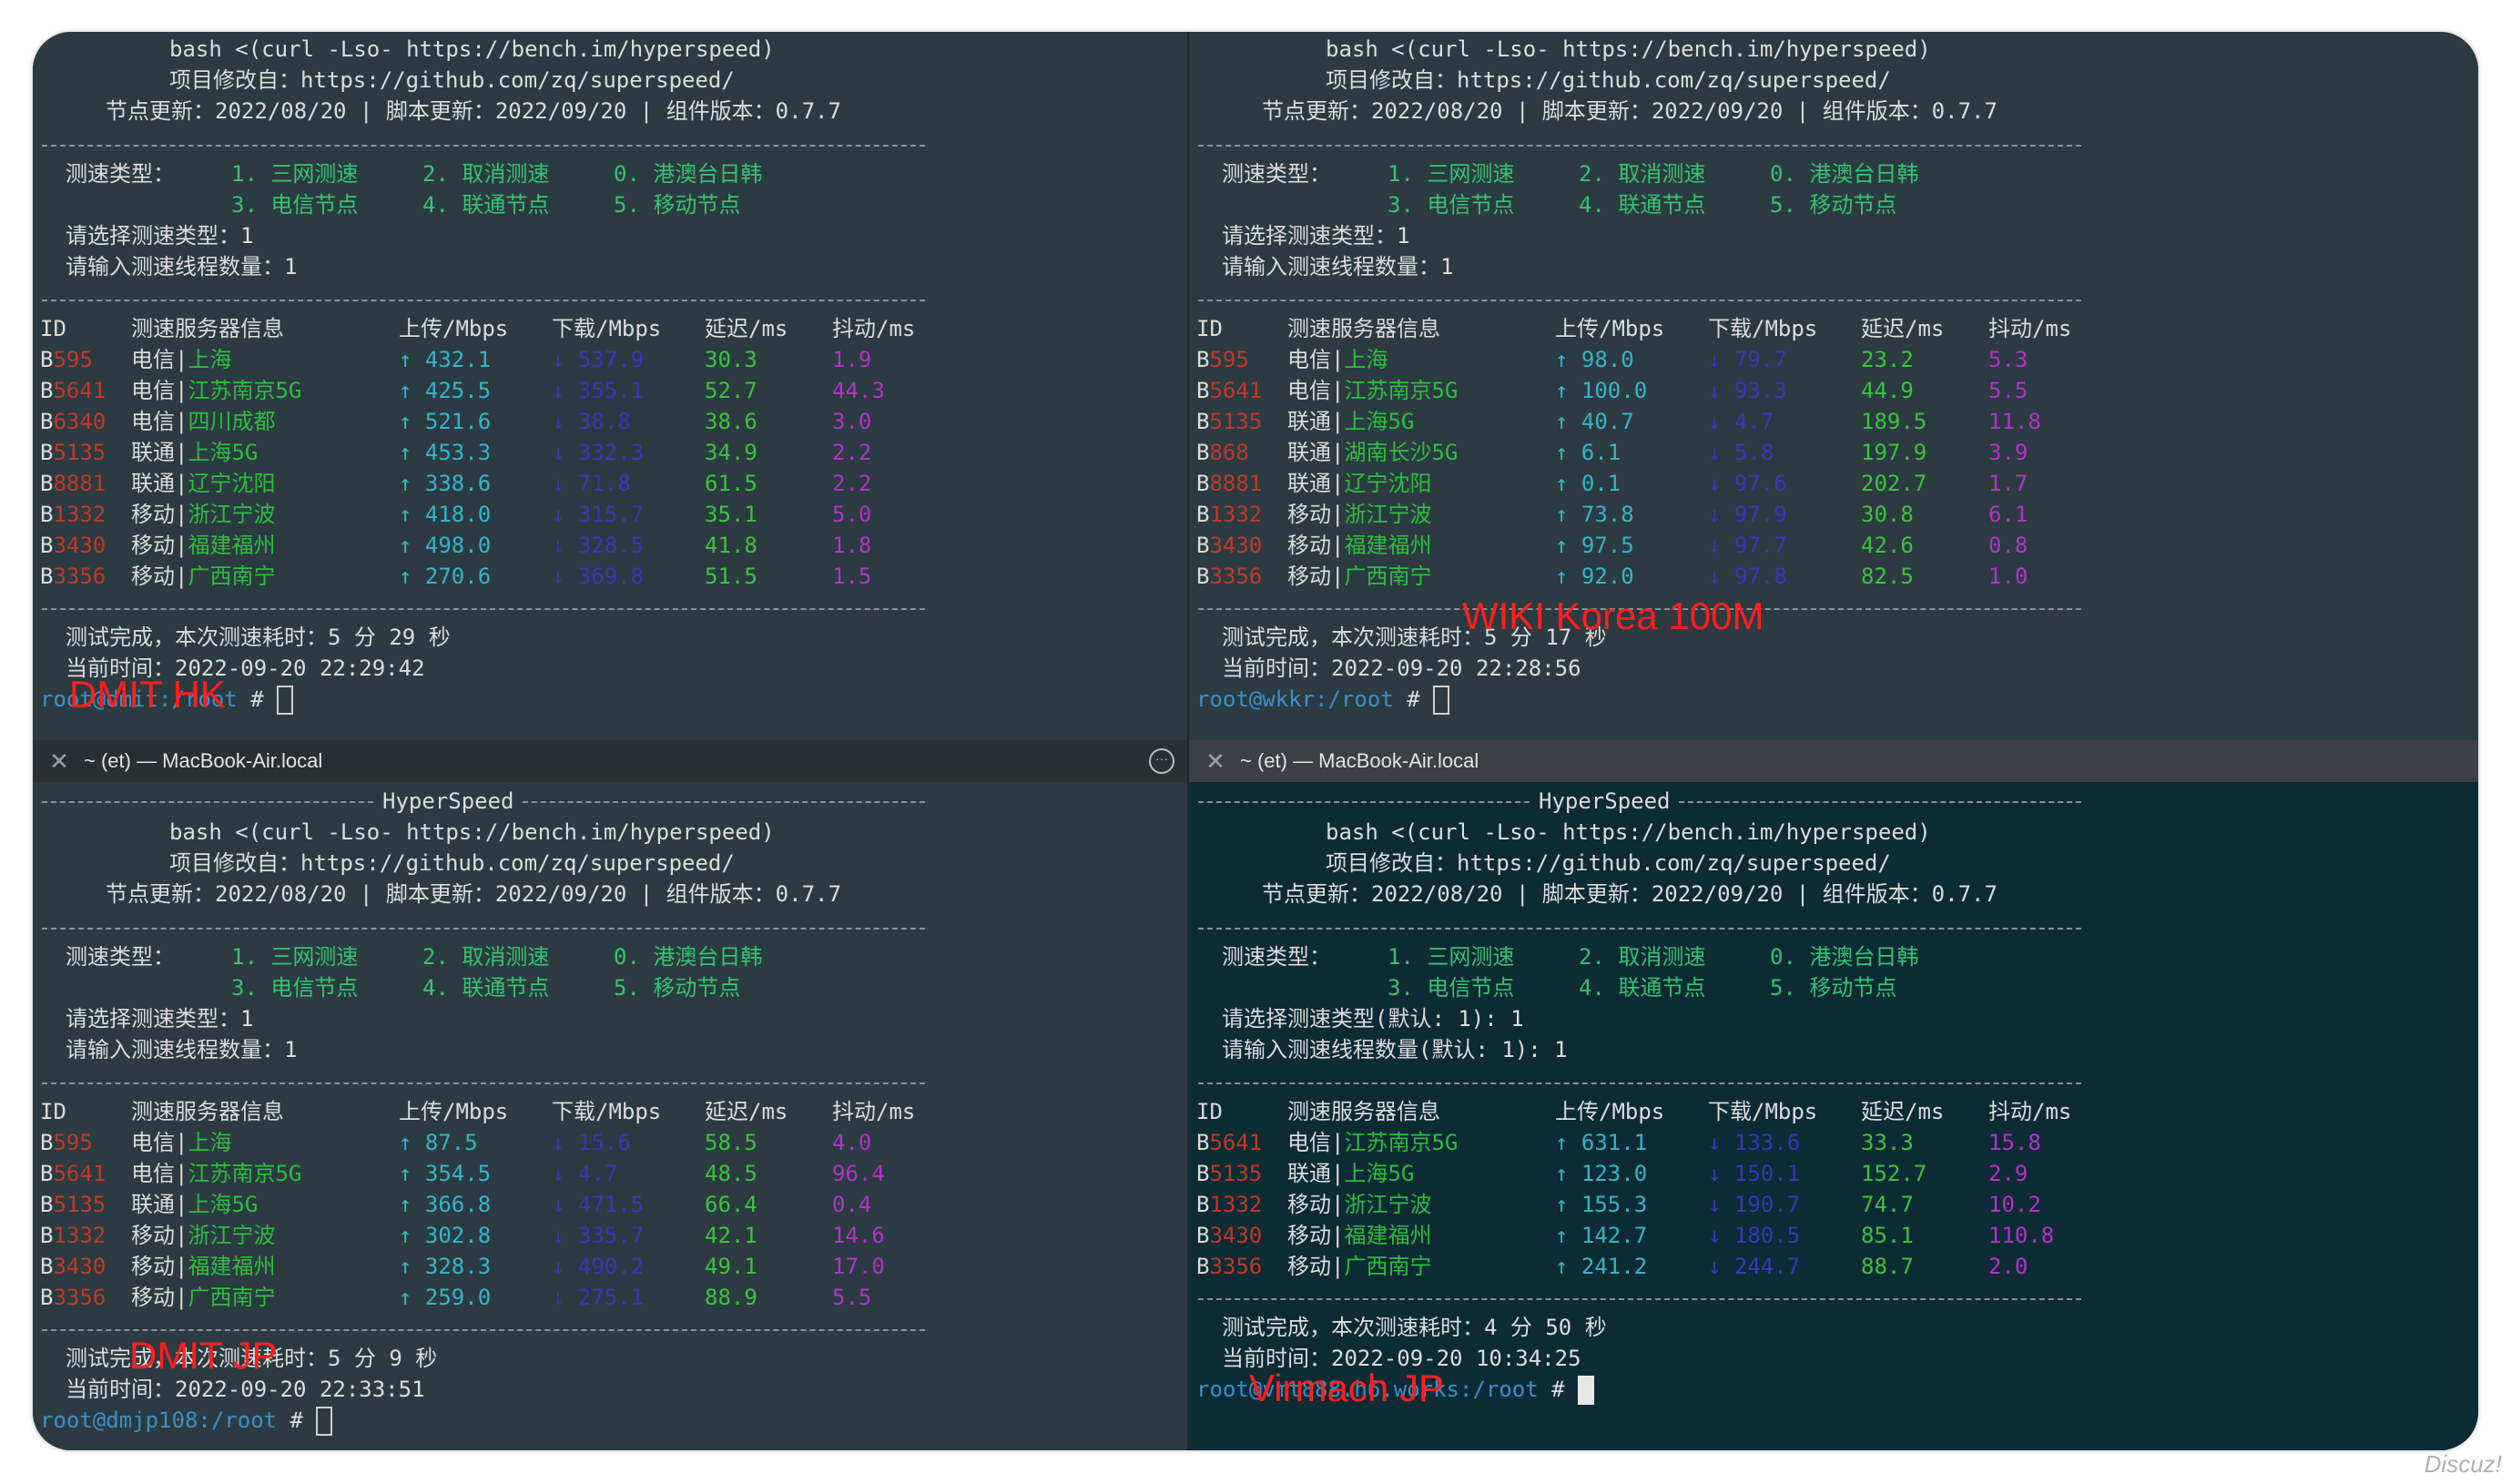  What do you see at coordinates (852, 1204) in the screenshot?
I see `cell-jit: 0.4` at bounding box center [852, 1204].